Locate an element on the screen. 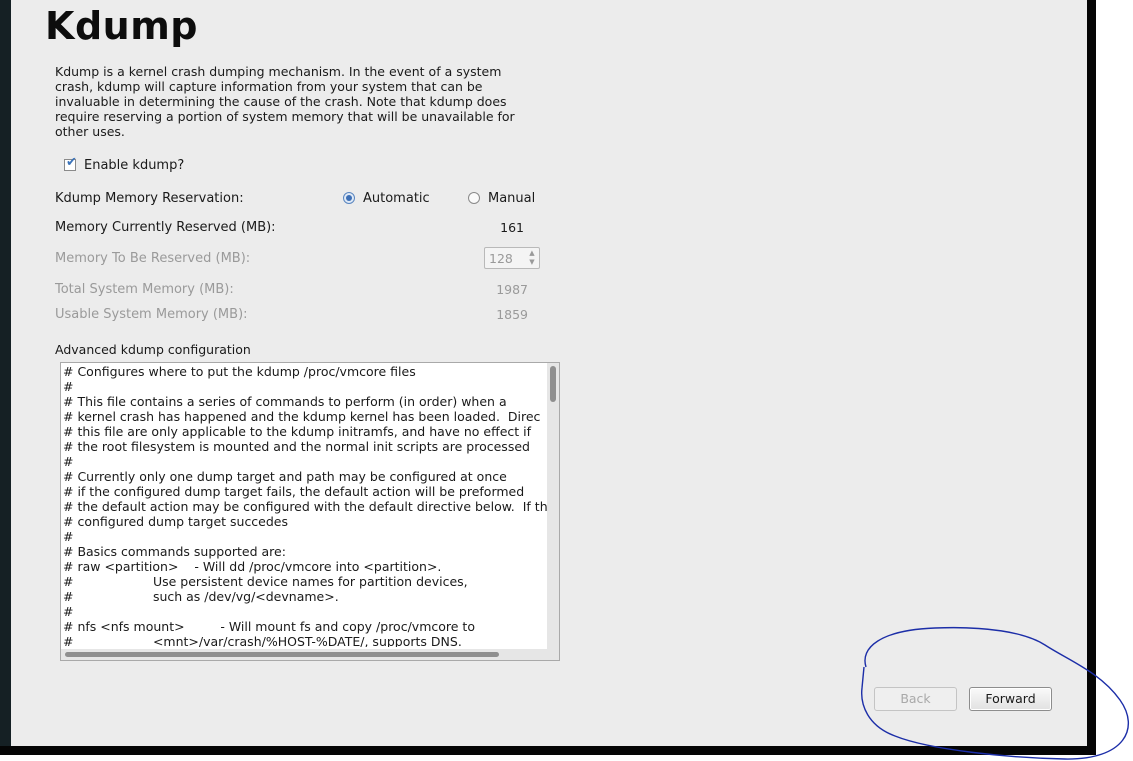 Image resolution: width=1133 pixels, height=761 pixels. enable-kdump-row: ✔ Enable kdump? is located at coordinates (124, 164).